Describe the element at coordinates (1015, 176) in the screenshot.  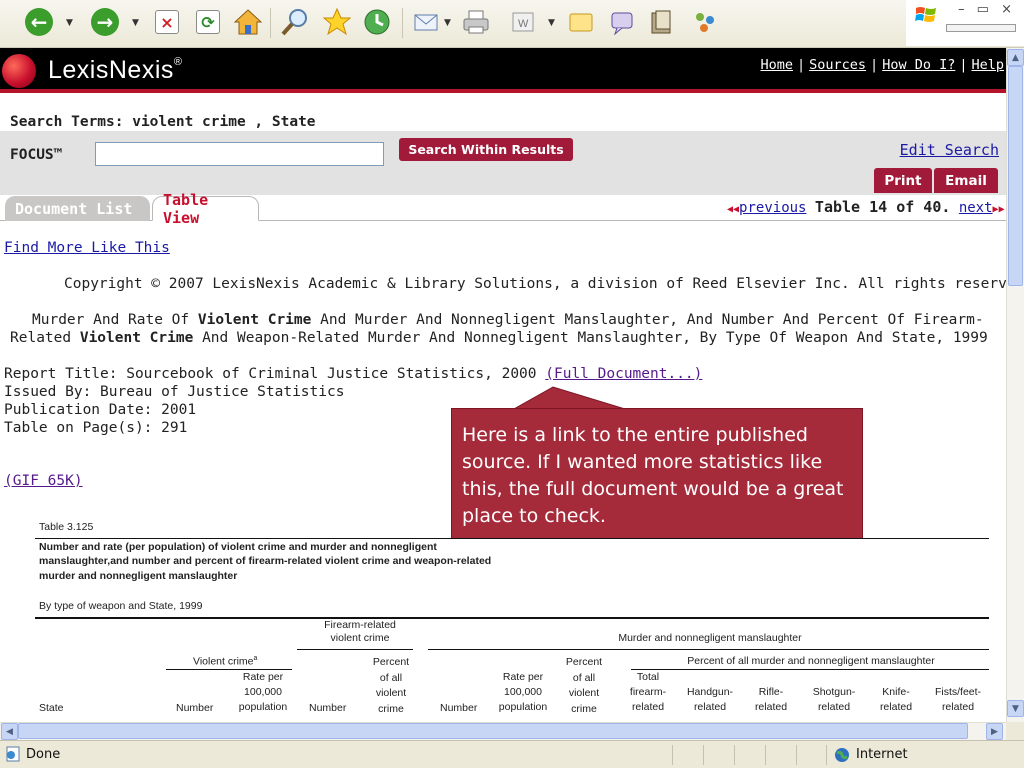
I see `vertical-scroll-thumb` at that location.